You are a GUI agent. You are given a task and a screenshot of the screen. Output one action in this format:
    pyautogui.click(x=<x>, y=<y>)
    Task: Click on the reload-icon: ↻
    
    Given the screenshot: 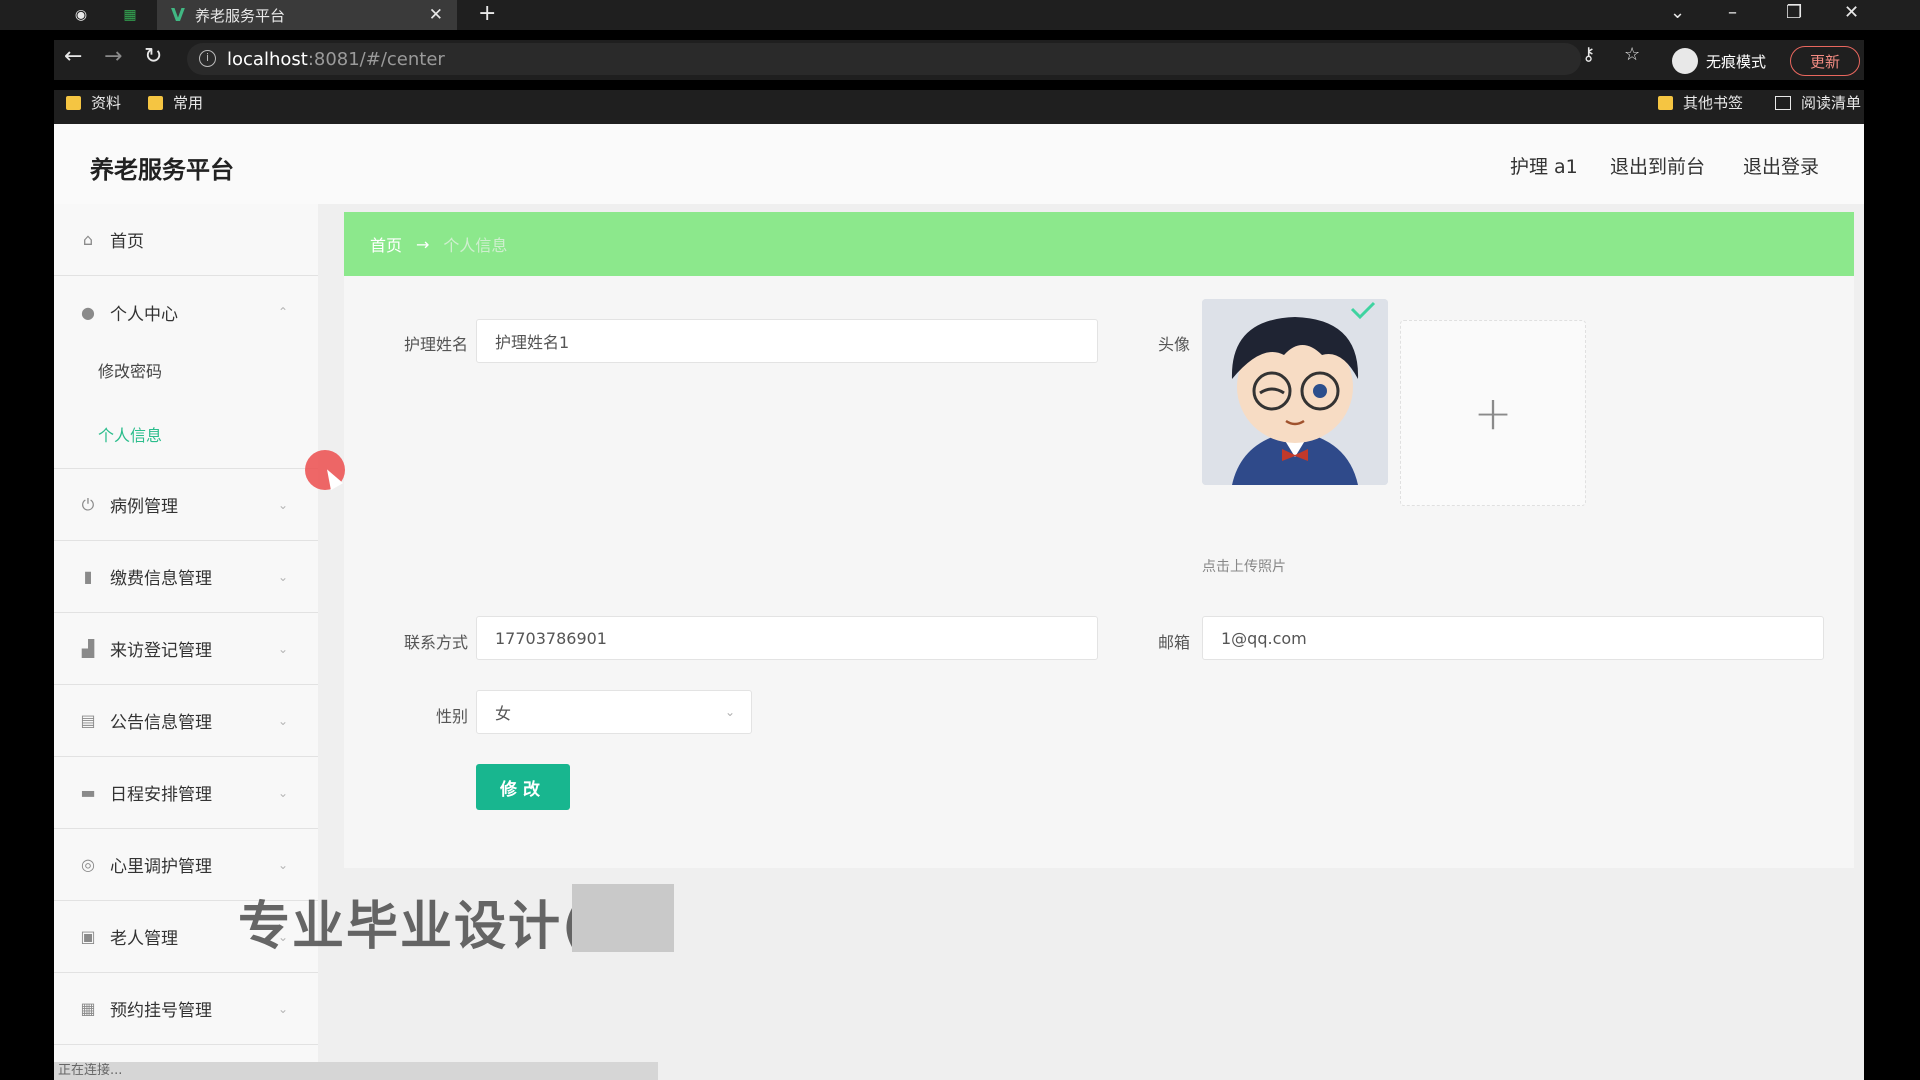 What is the action you would take?
    pyautogui.click(x=153, y=56)
    